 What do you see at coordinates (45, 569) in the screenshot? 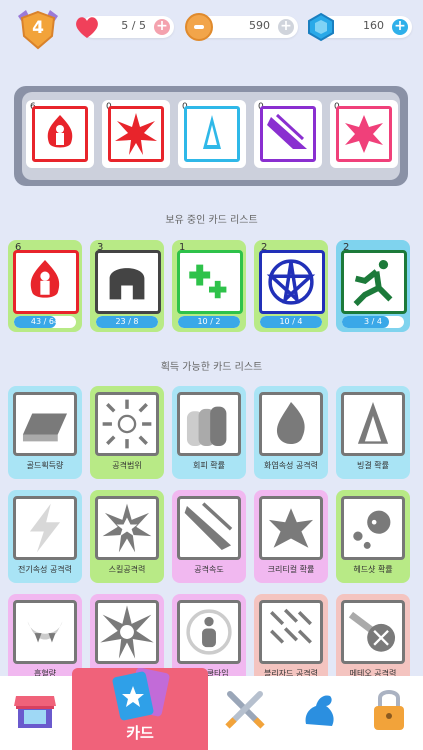
I see `available-card-name: 전기속성 공격력` at bounding box center [45, 569].